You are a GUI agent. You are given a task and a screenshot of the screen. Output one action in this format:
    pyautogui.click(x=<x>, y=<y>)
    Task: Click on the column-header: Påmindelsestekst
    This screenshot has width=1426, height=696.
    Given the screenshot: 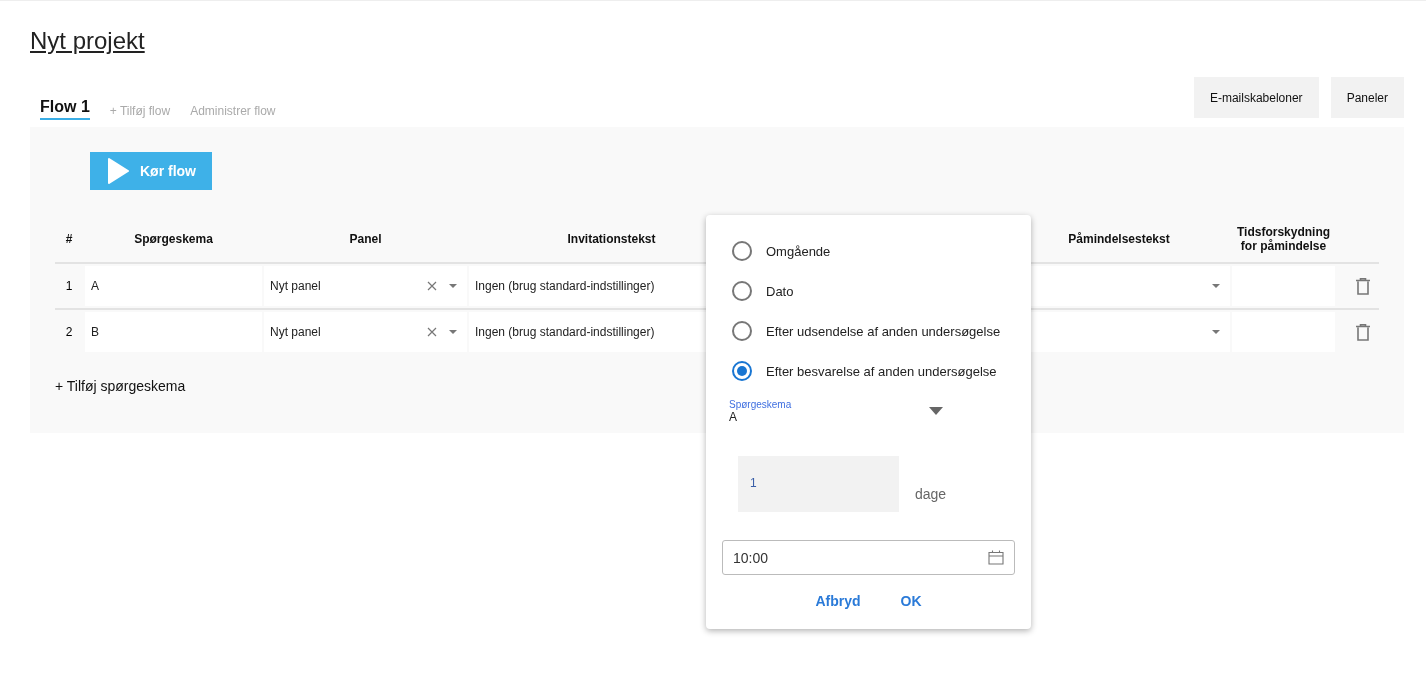 What is the action you would take?
    pyautogui.click(x=1119, y=239)
    